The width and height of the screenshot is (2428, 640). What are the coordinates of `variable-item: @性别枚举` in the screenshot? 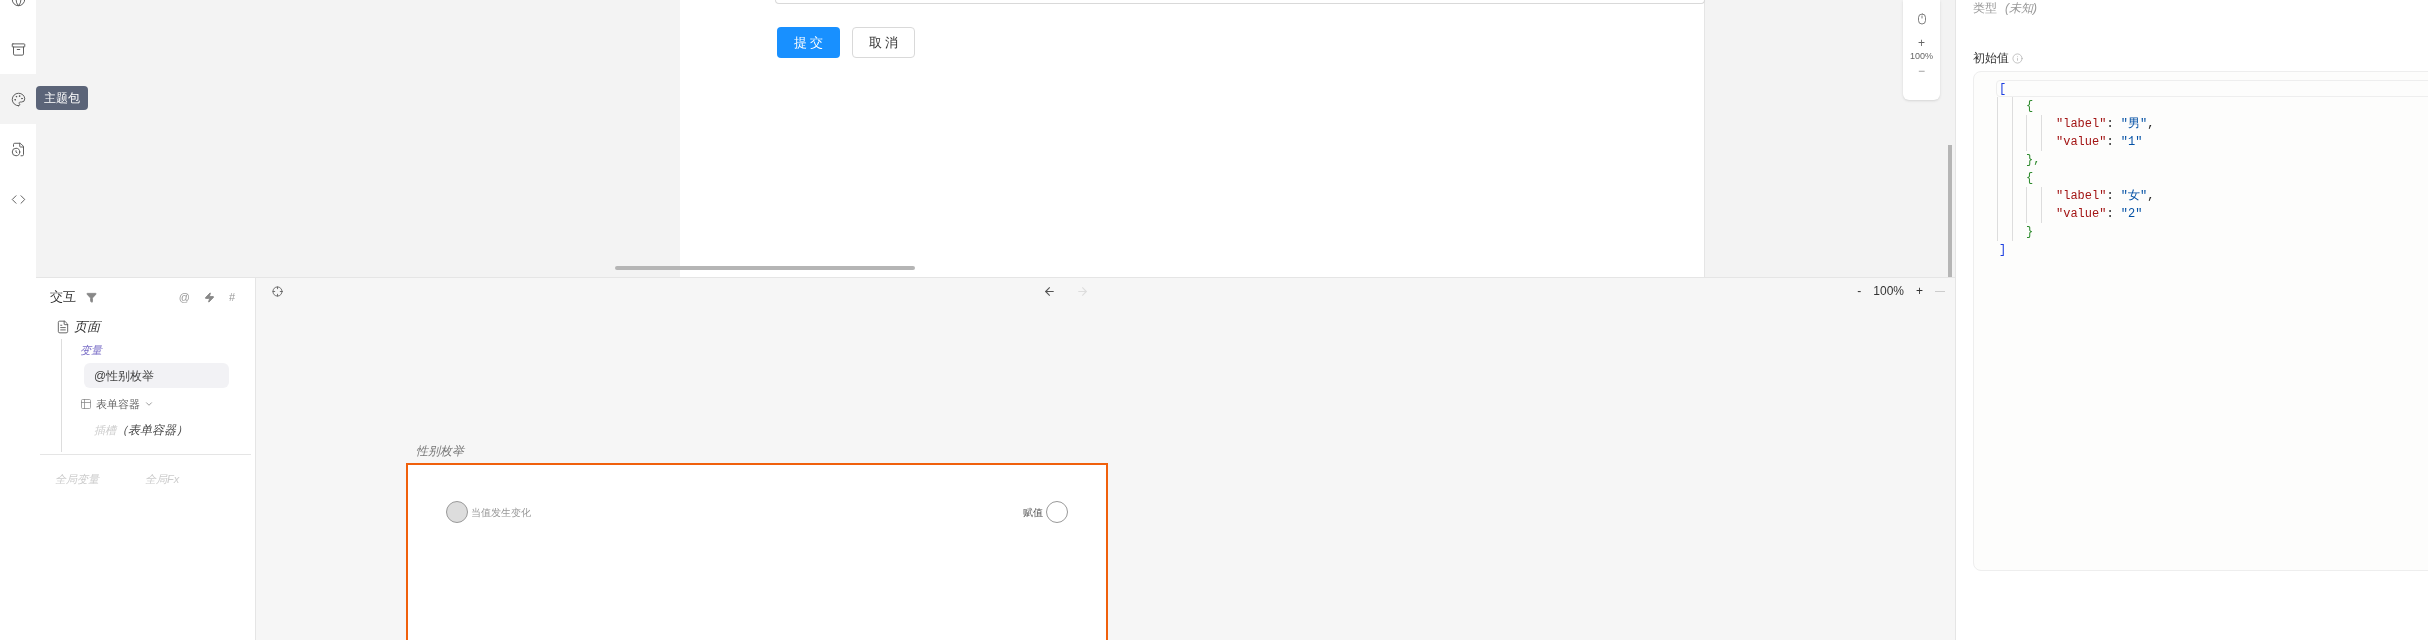 It's located at (156, 375).